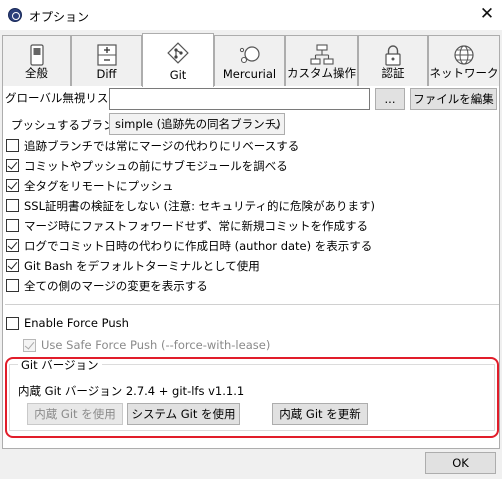 The image size is (502, 479). Describe the element at coordinates (249, 74) in the screenshot. I see `tab-label-mercurial: Mercurial` at that location.